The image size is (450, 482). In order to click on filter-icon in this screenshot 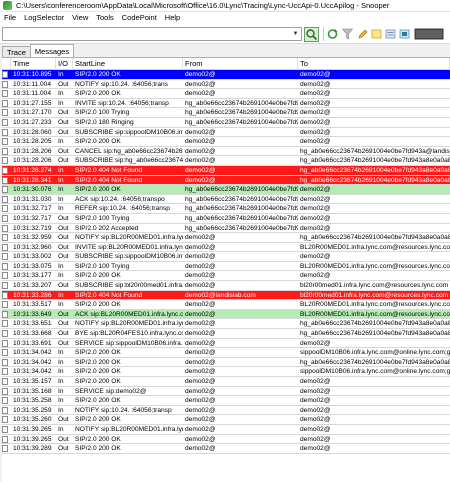, I will do `click(347, 34)`.